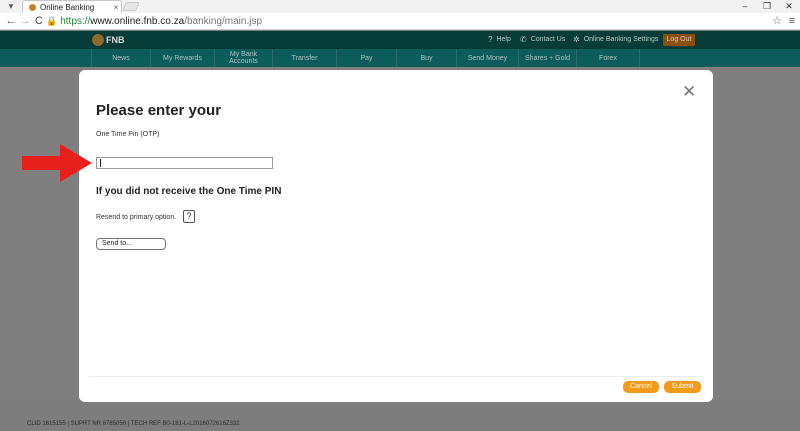 The height and width of the screenshot is (431, 800). What do you see at coordinates (641, 387) in the screenshot?
I see `cancel-button: Cancel` at bounding box center [641, 387].